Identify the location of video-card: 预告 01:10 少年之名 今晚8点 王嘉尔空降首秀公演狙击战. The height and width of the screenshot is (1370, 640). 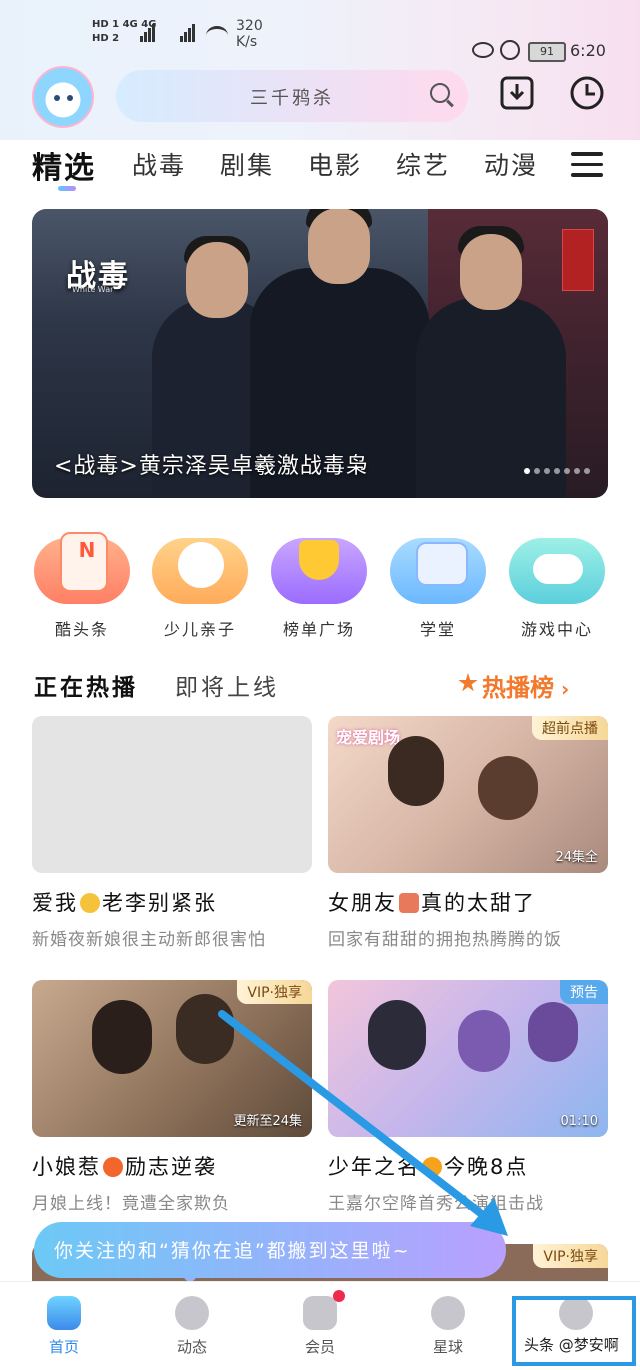
(468, 1097).